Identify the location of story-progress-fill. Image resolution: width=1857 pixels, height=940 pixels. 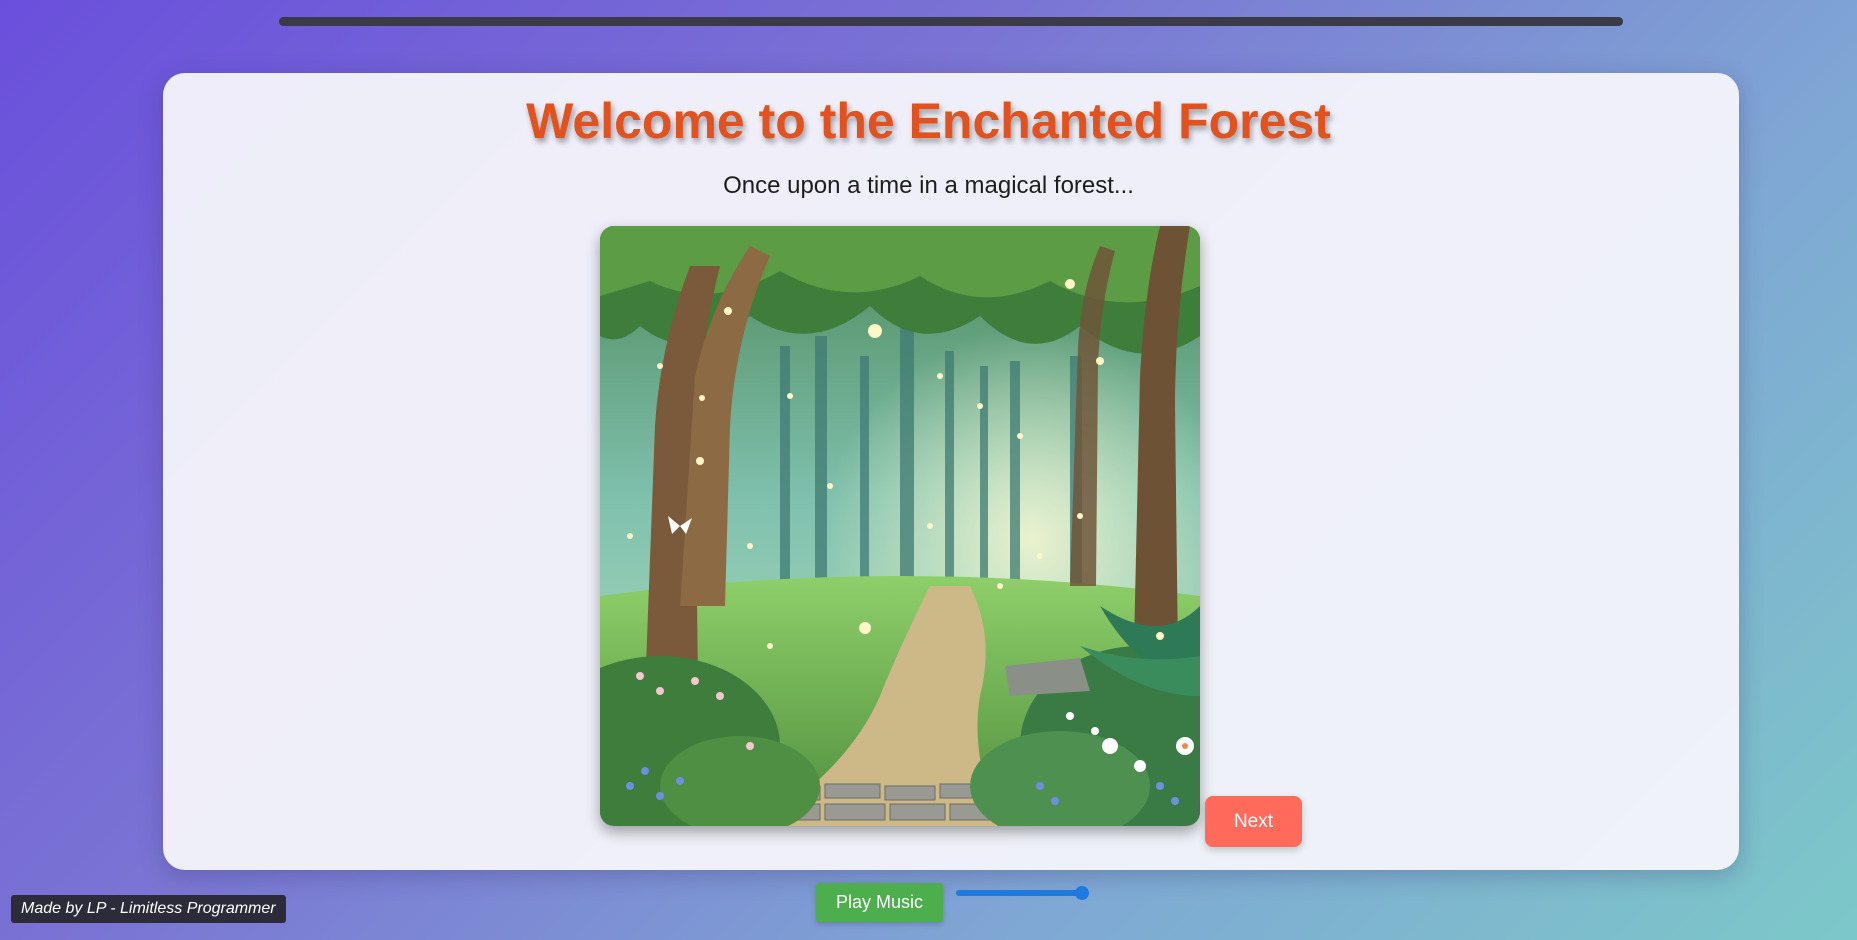
(951, 21).